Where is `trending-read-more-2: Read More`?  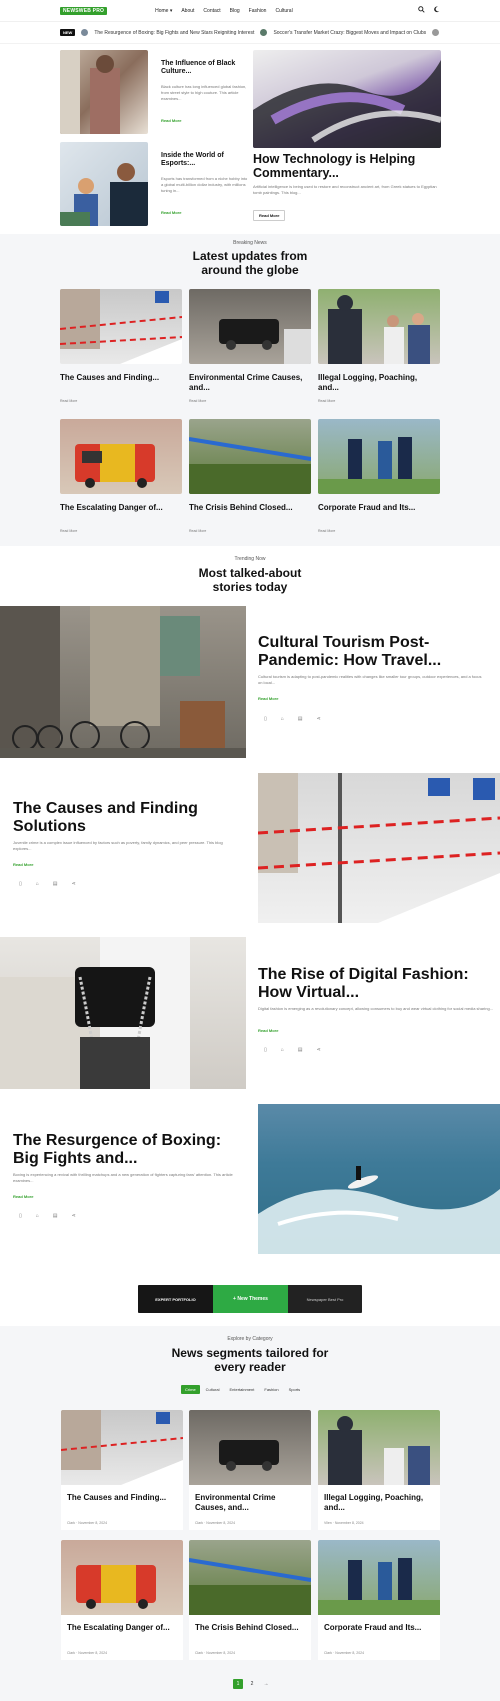
trending-read-more-2: Read More is located at coordinates (23, 864).